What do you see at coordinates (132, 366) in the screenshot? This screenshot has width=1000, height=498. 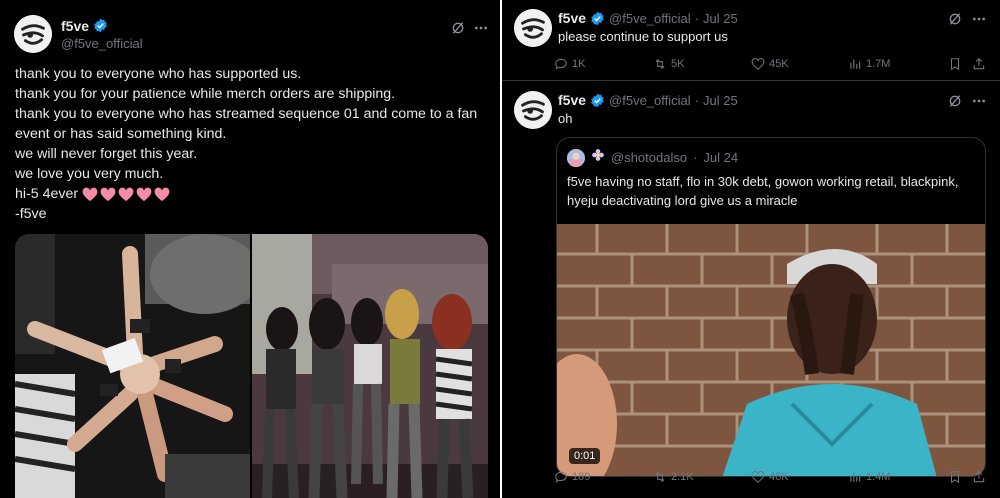 I see `hands-stacked-photo` at bounding box center [132, 366].